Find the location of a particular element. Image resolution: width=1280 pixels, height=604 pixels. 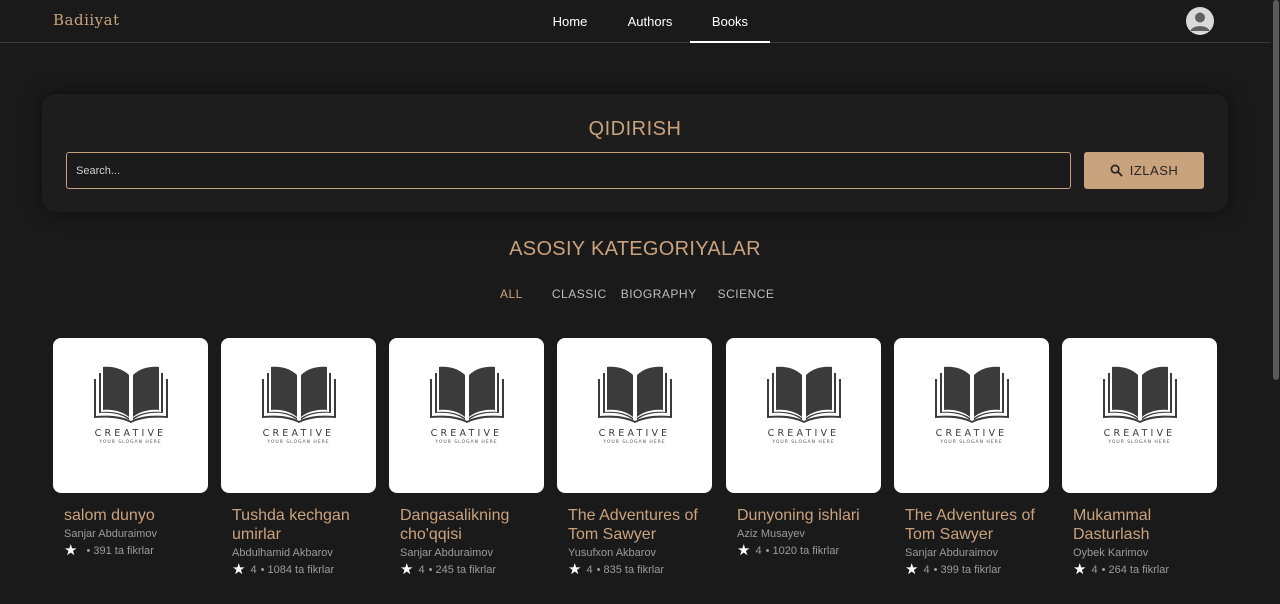

book-title: salom dunyo is located at coordinates (130, 515).